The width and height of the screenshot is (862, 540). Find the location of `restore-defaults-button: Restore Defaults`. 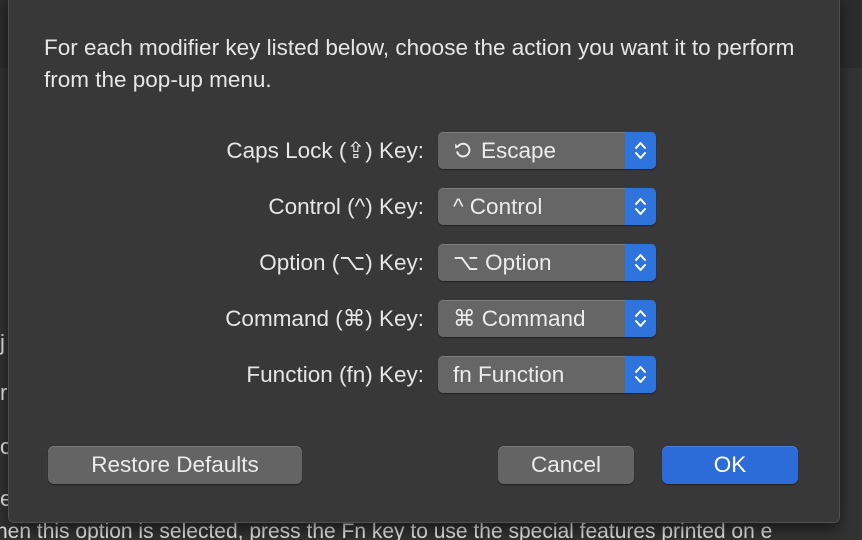

restore-defaults-button: Restore Defaults is located at coordinates (175, 465).